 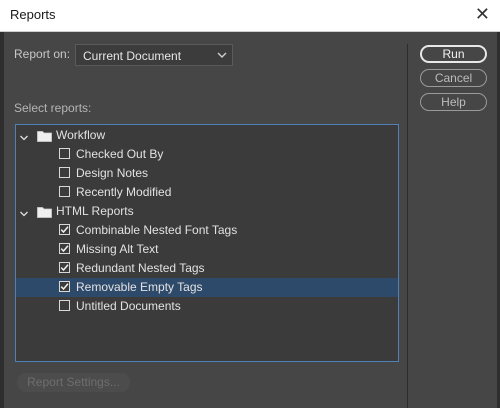 I want to click on tree-item-label: Combinable Nested Font Tags, so click(x=157, y=230).